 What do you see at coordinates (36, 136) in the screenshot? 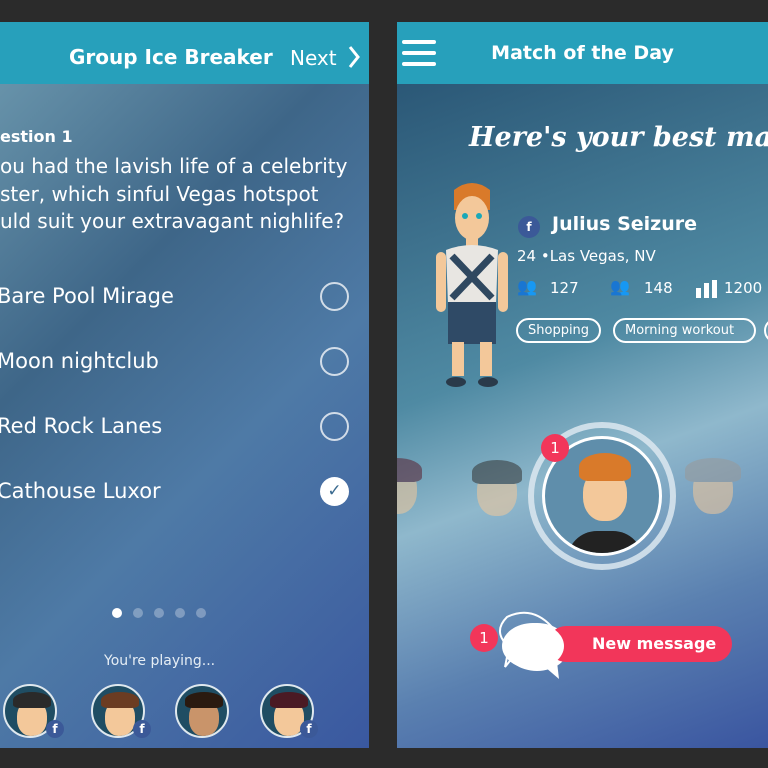
I see `question-label: estion 1` at bounding box center [36, 136].